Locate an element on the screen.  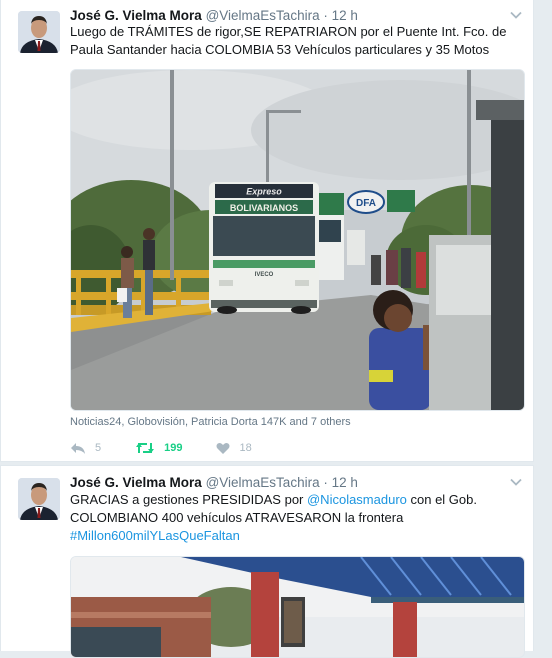
tweet-actions: 5 199 18 is located at coordinates (178, 448).